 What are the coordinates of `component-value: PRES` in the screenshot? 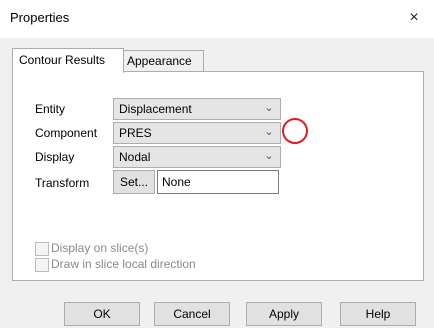 It's located at (135, 133).